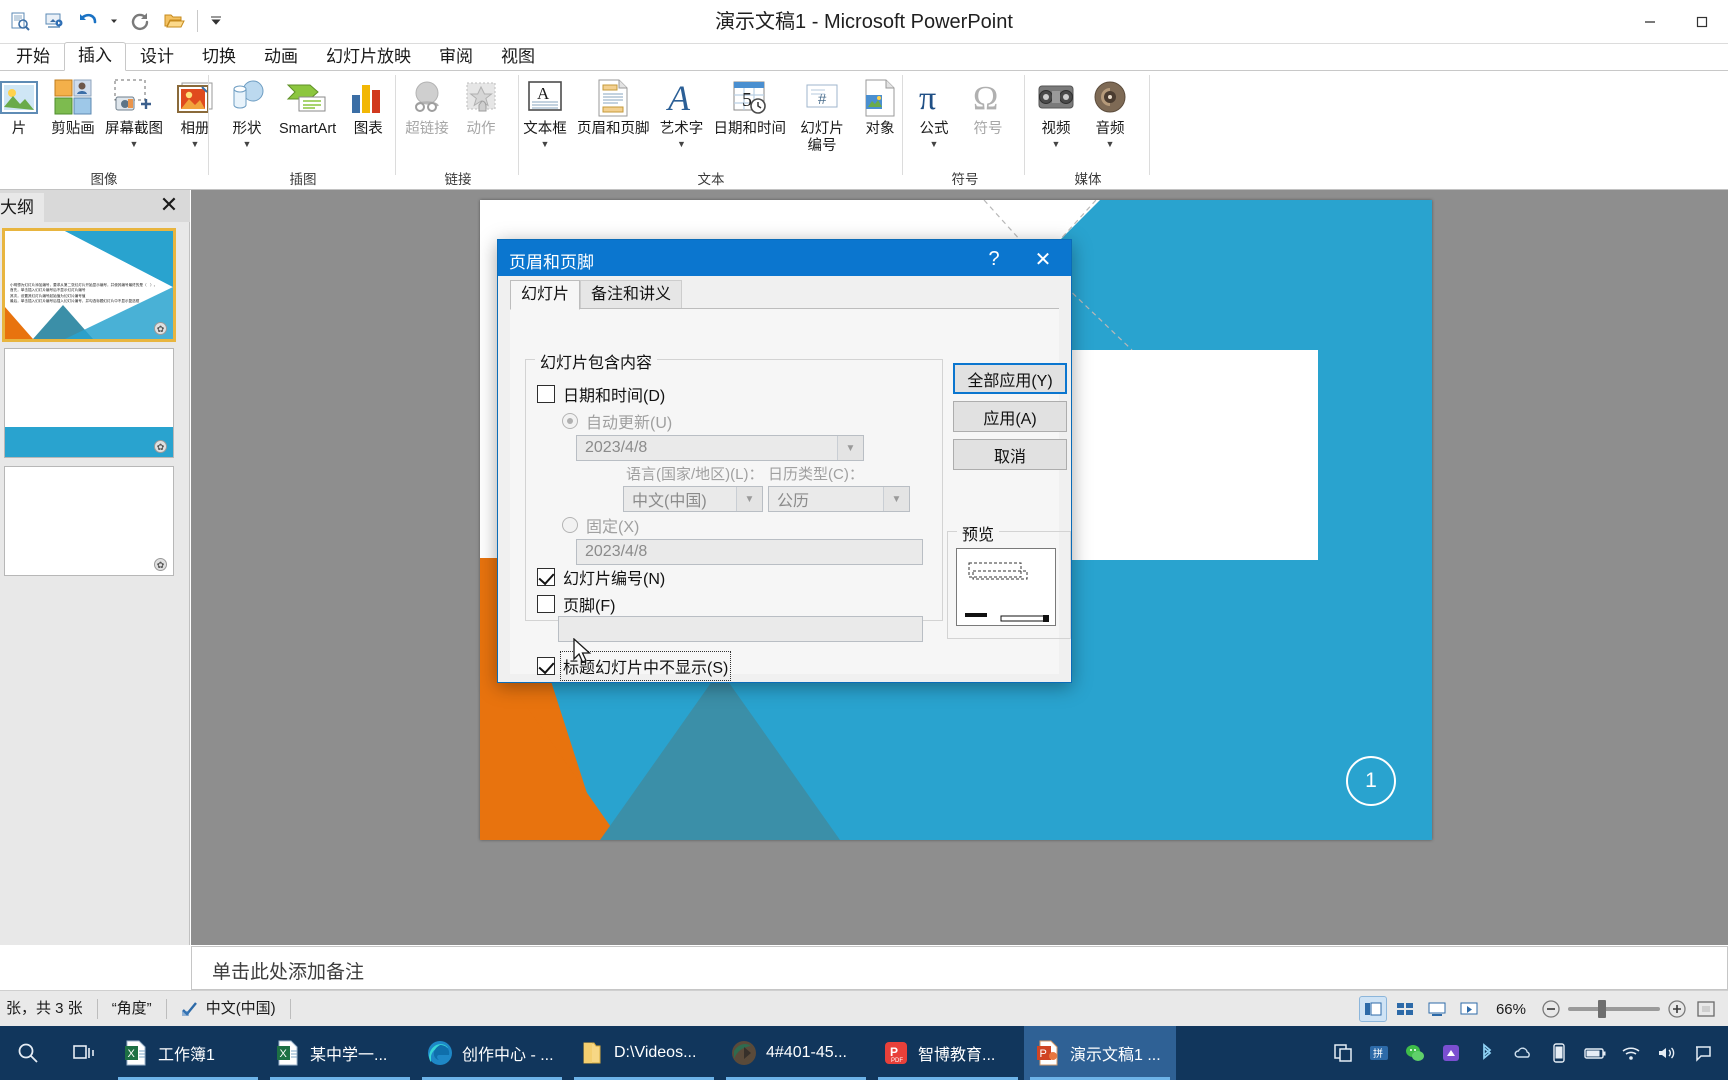  Describe the element at coordinates (600, 525) in the screenshot. I see `fixed-radio-row: 固定(X)` at that location.